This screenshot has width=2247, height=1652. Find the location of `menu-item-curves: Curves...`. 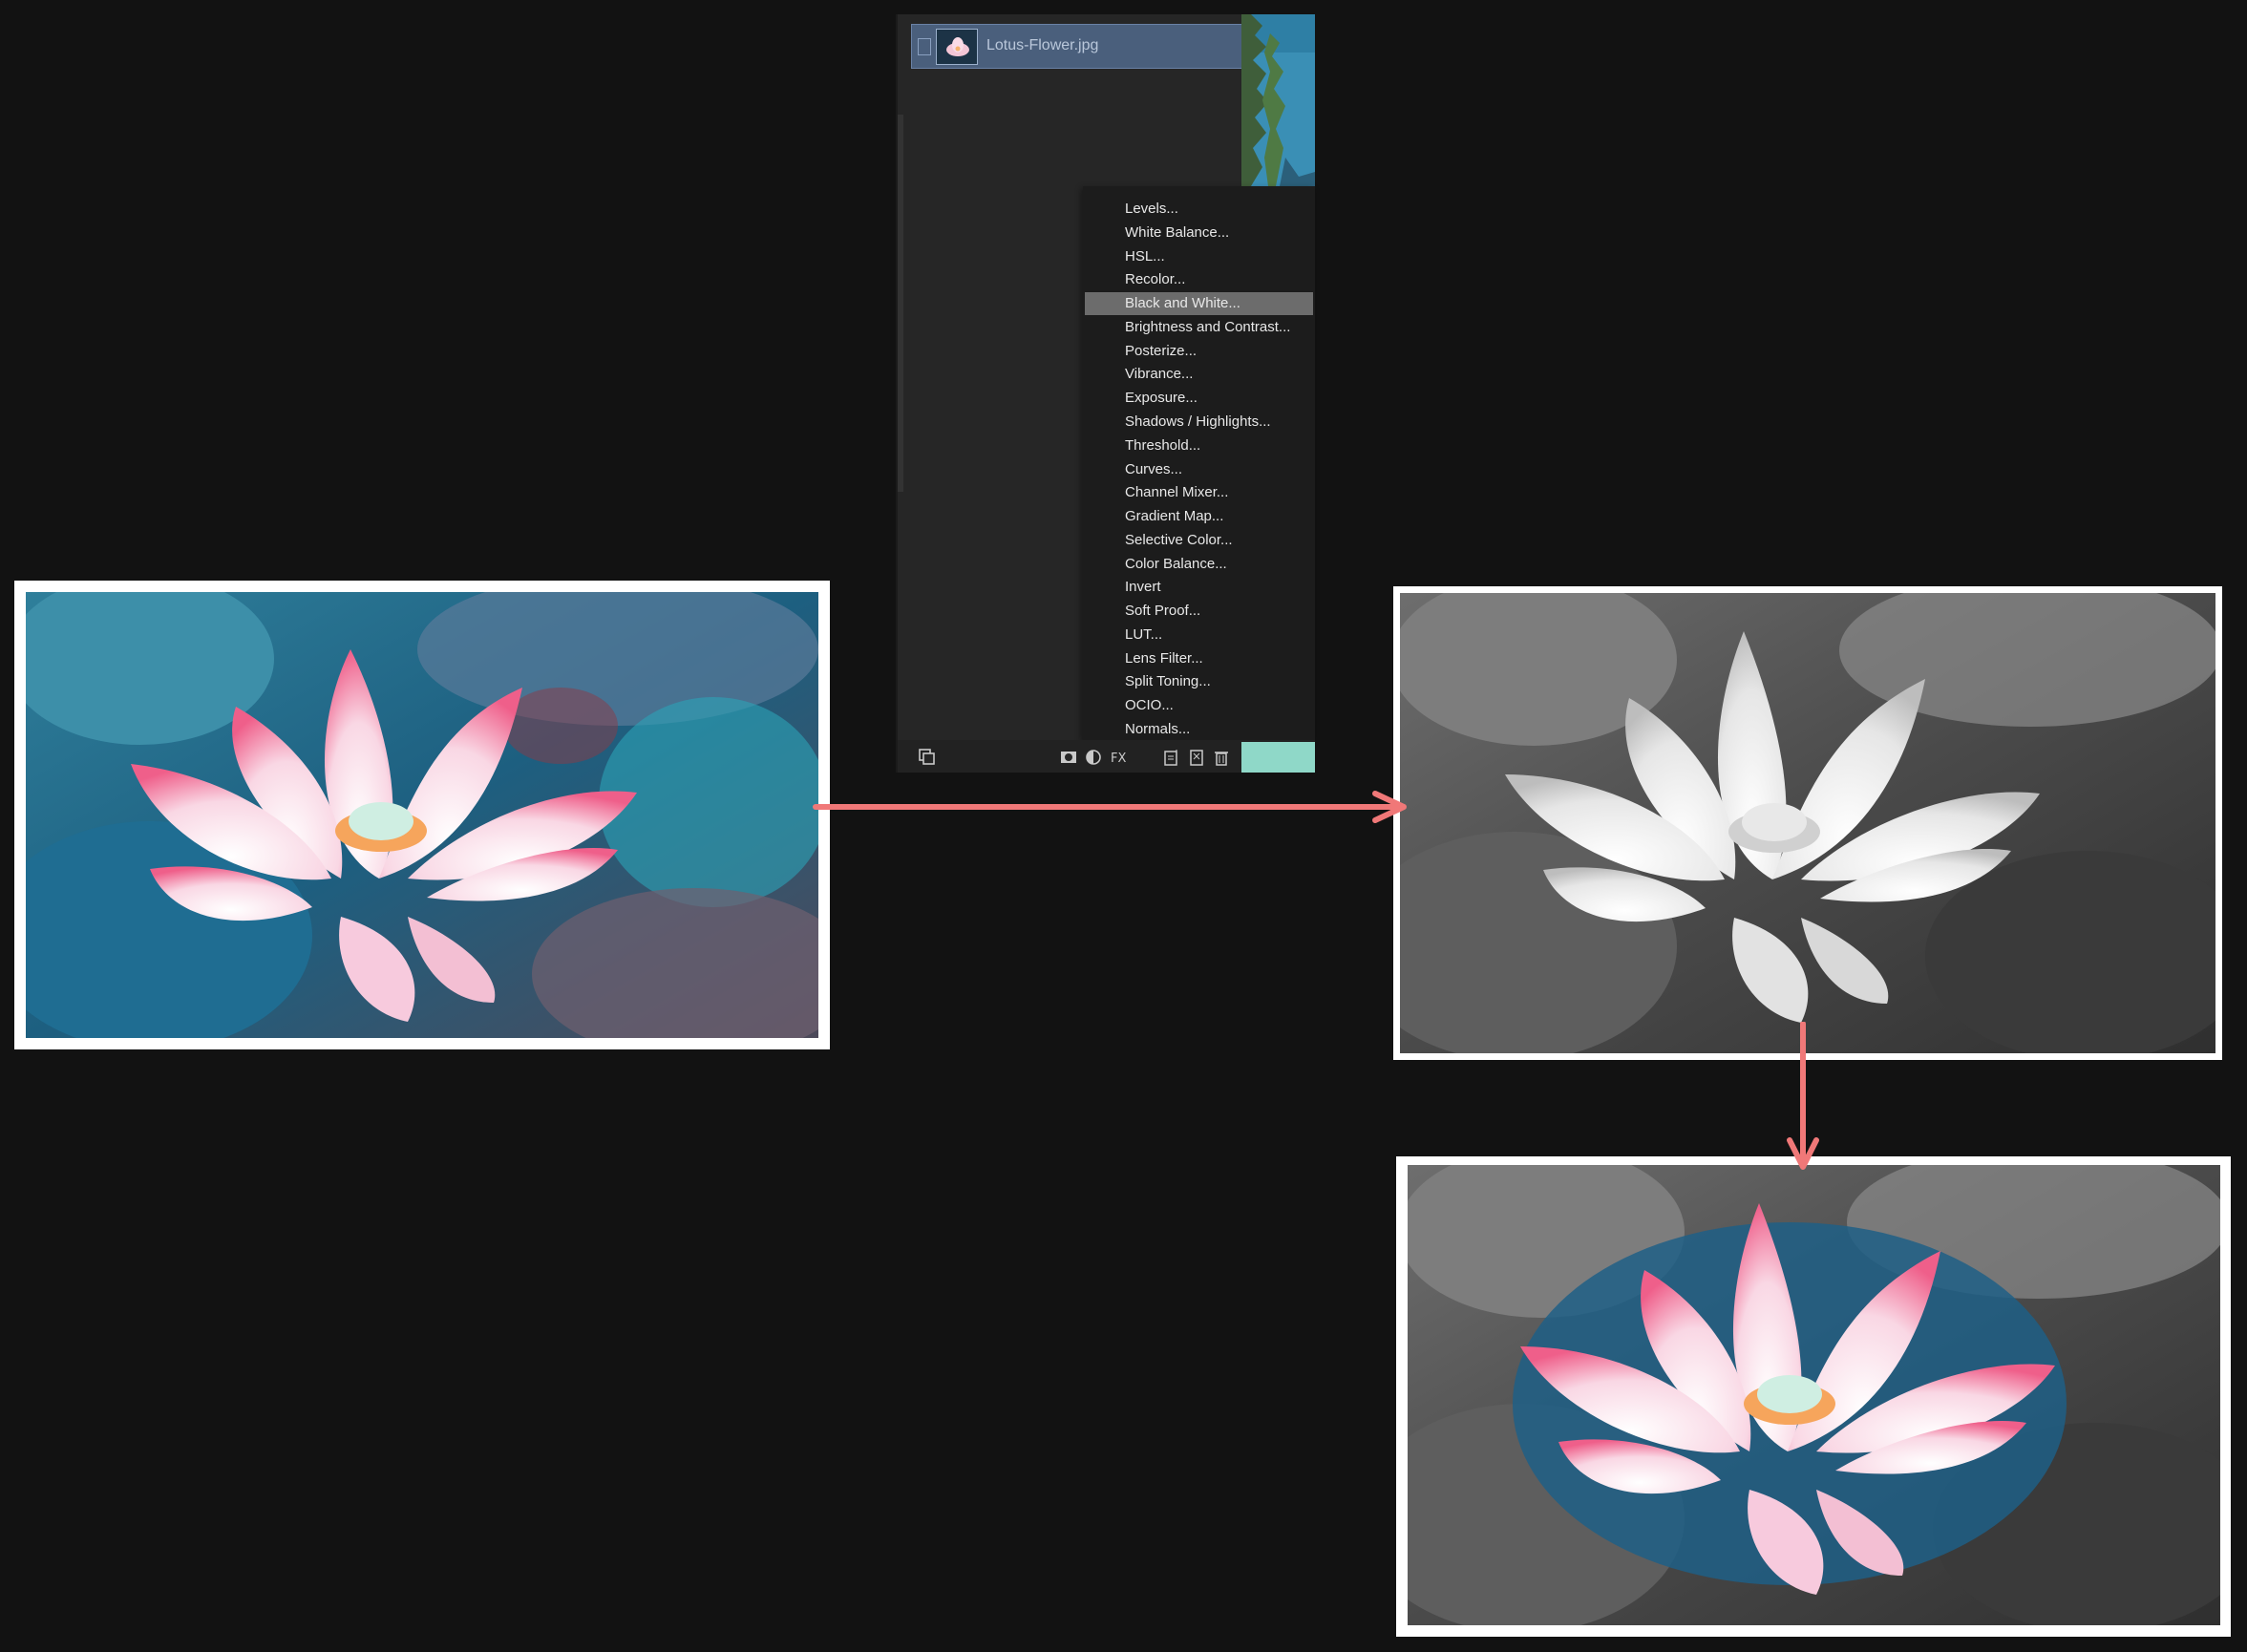

menu-item-curves: Curves... is located at coordinates (1199, 469).